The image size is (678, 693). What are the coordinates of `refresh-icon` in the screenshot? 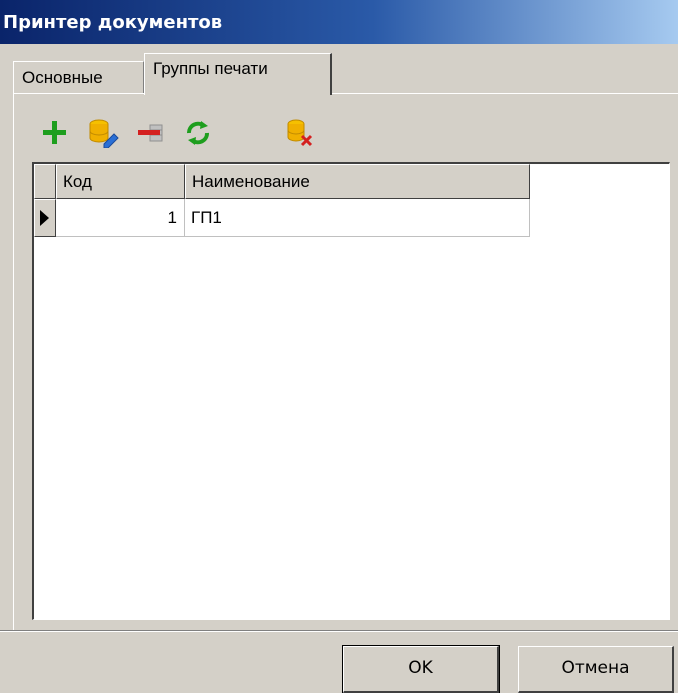 It's located at (198, 133).